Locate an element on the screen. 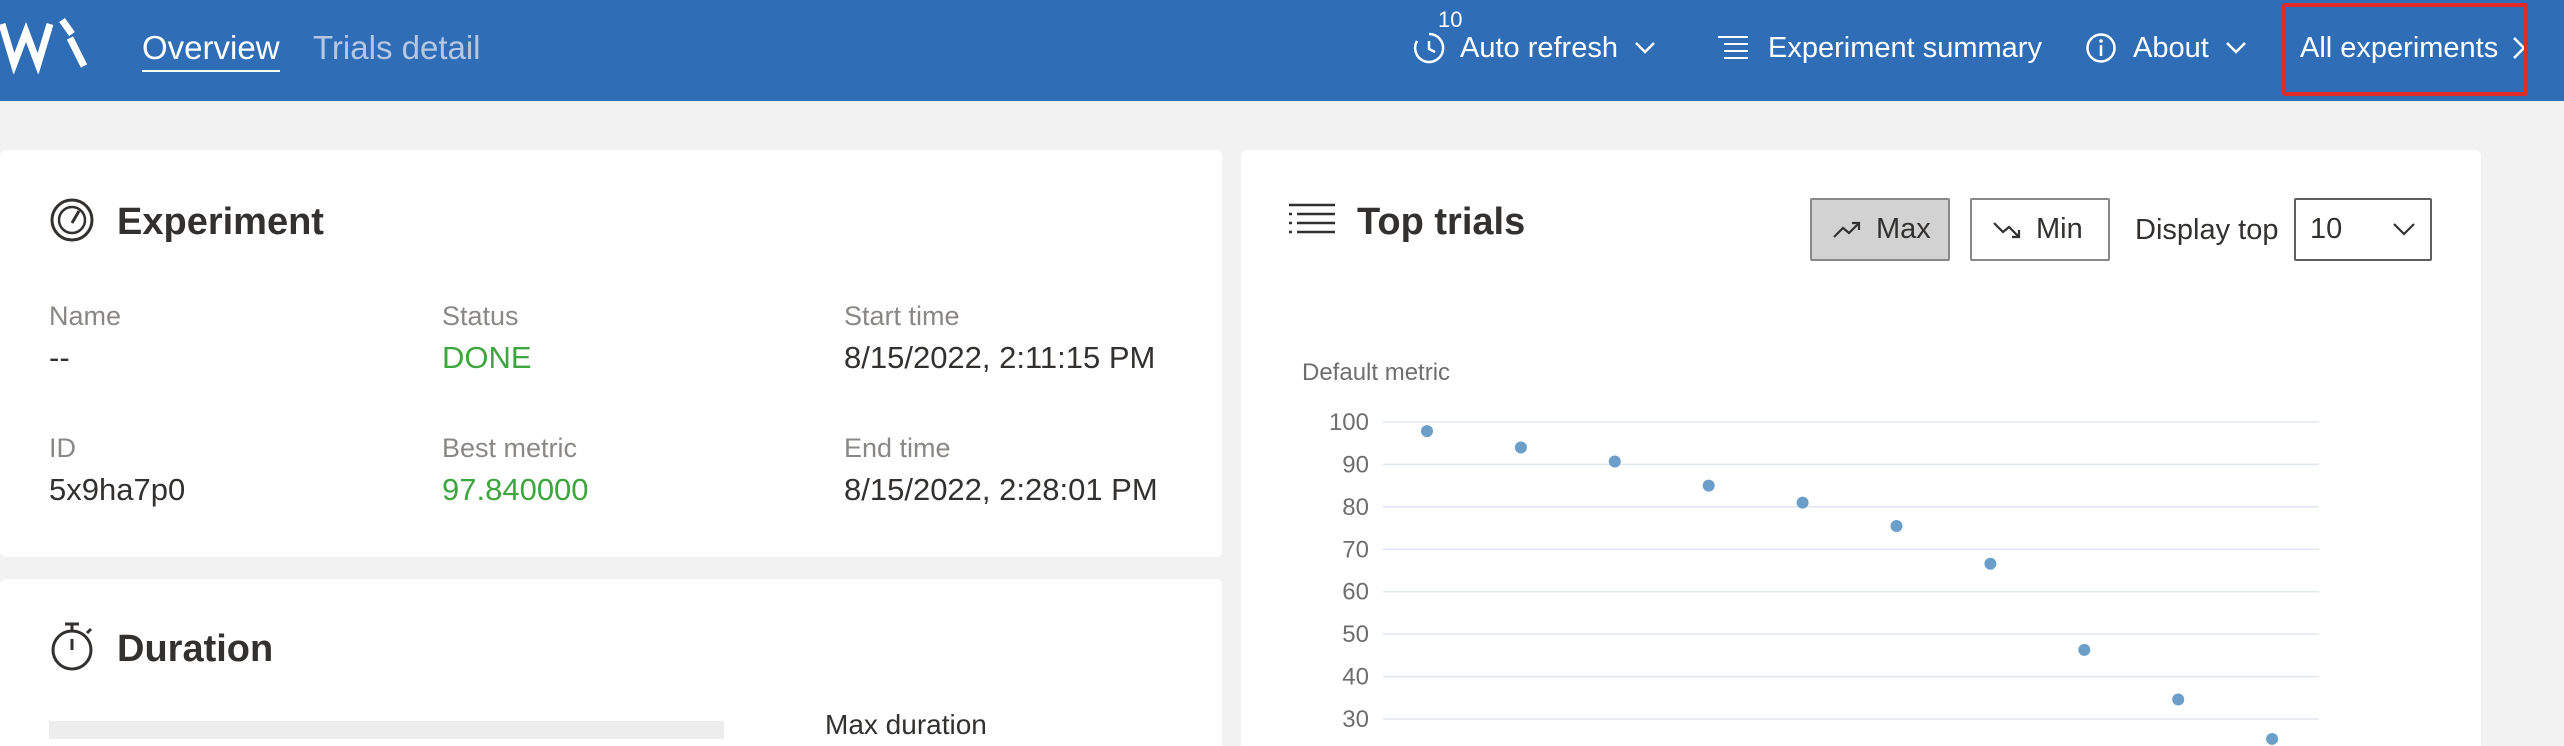  about-dropdown: About is located at coordinates (2166, 48).